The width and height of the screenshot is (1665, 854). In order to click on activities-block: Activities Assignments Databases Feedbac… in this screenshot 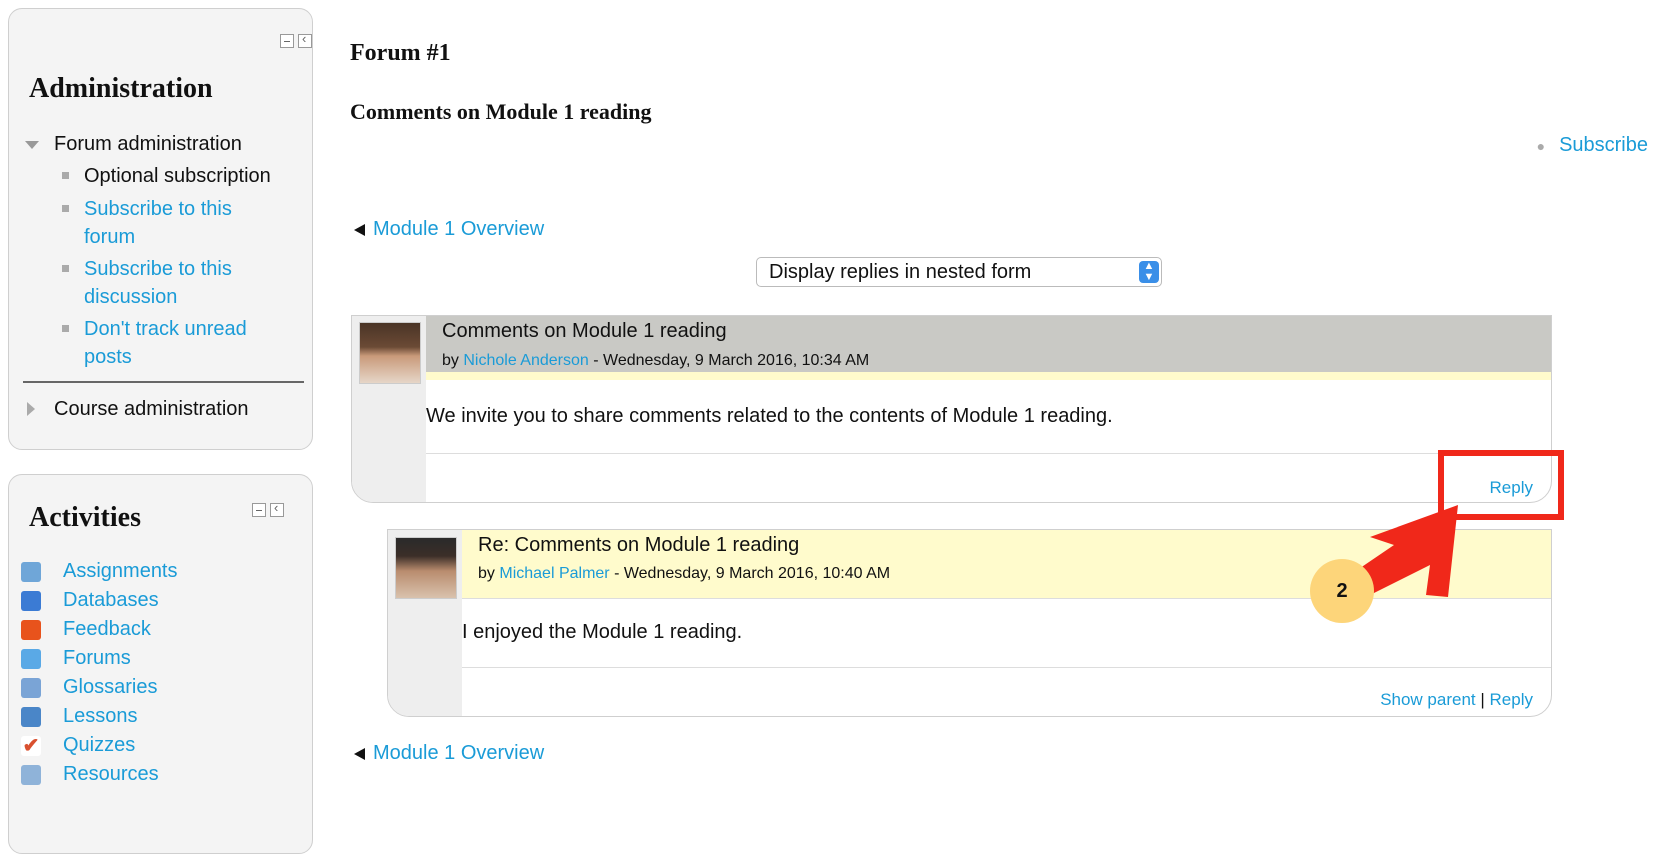, I will do `click(160, 664)`.